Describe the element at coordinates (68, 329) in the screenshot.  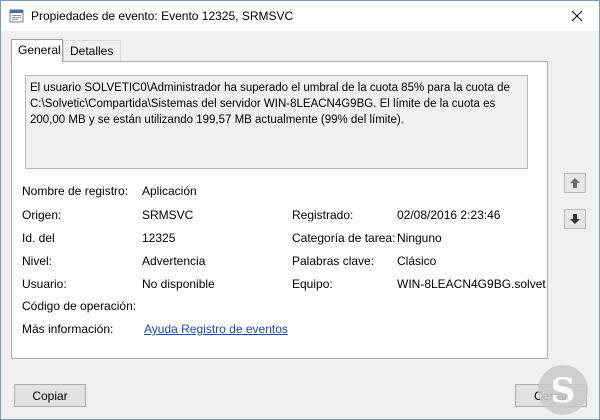
I see `more-info-label: Más información:` at that location.